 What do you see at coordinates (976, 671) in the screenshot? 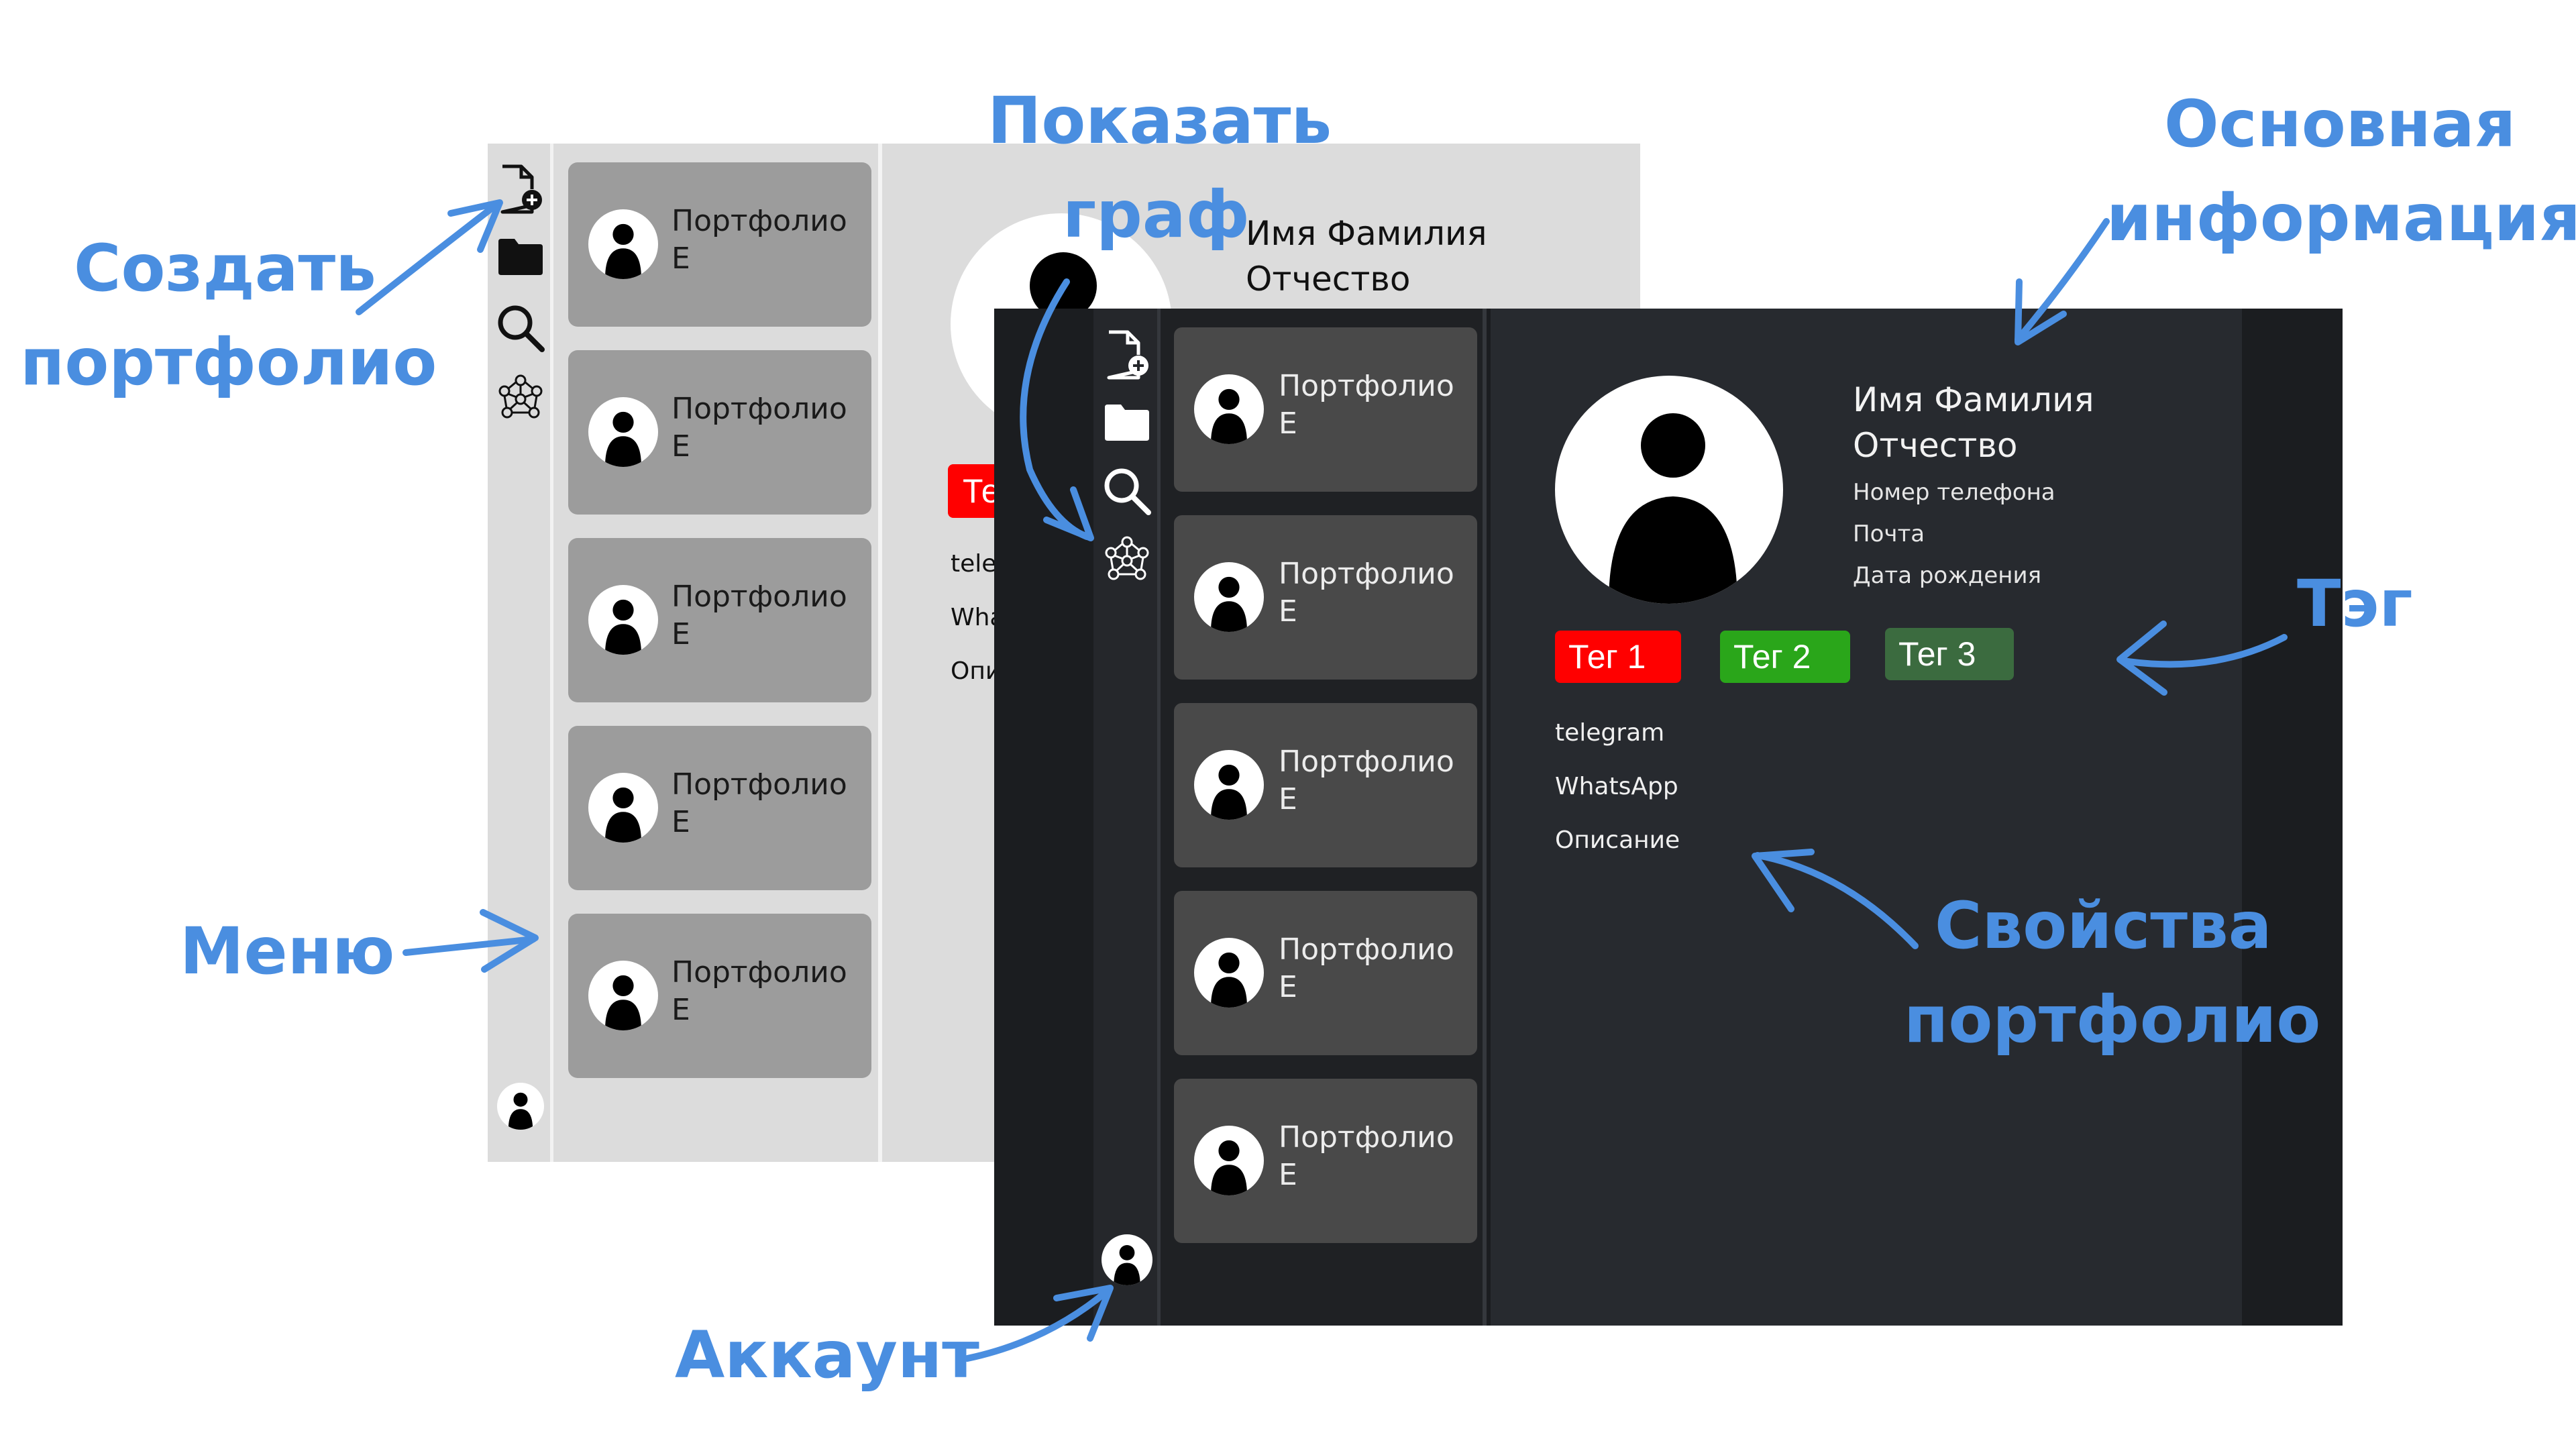
I see `property-description: Опи` at bounding box center [976, 671].